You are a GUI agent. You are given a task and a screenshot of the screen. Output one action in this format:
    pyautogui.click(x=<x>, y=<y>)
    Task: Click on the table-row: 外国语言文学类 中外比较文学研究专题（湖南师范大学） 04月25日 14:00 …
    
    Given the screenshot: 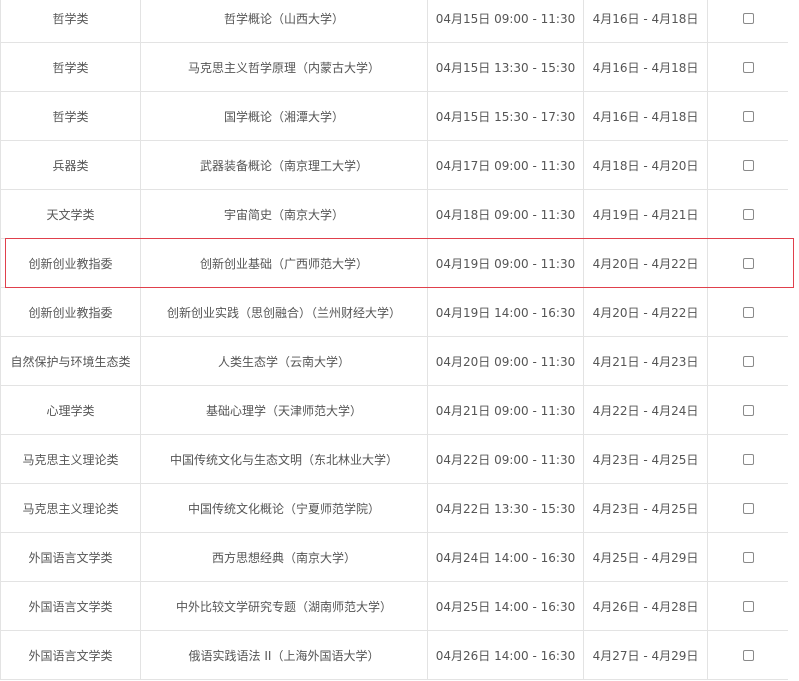 What is the action you would take?
    pyautogui.click(x=394, y=606)
    